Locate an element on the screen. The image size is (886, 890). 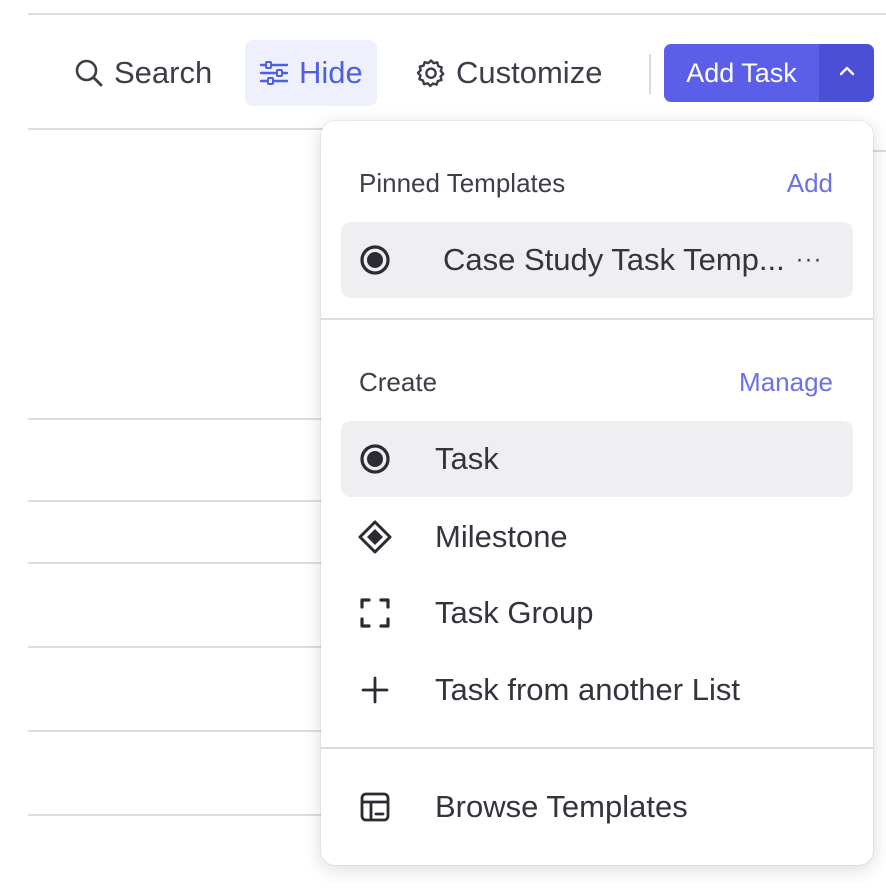
create-task-from-list-item: Task from another List is located at coordinates (597, 690).